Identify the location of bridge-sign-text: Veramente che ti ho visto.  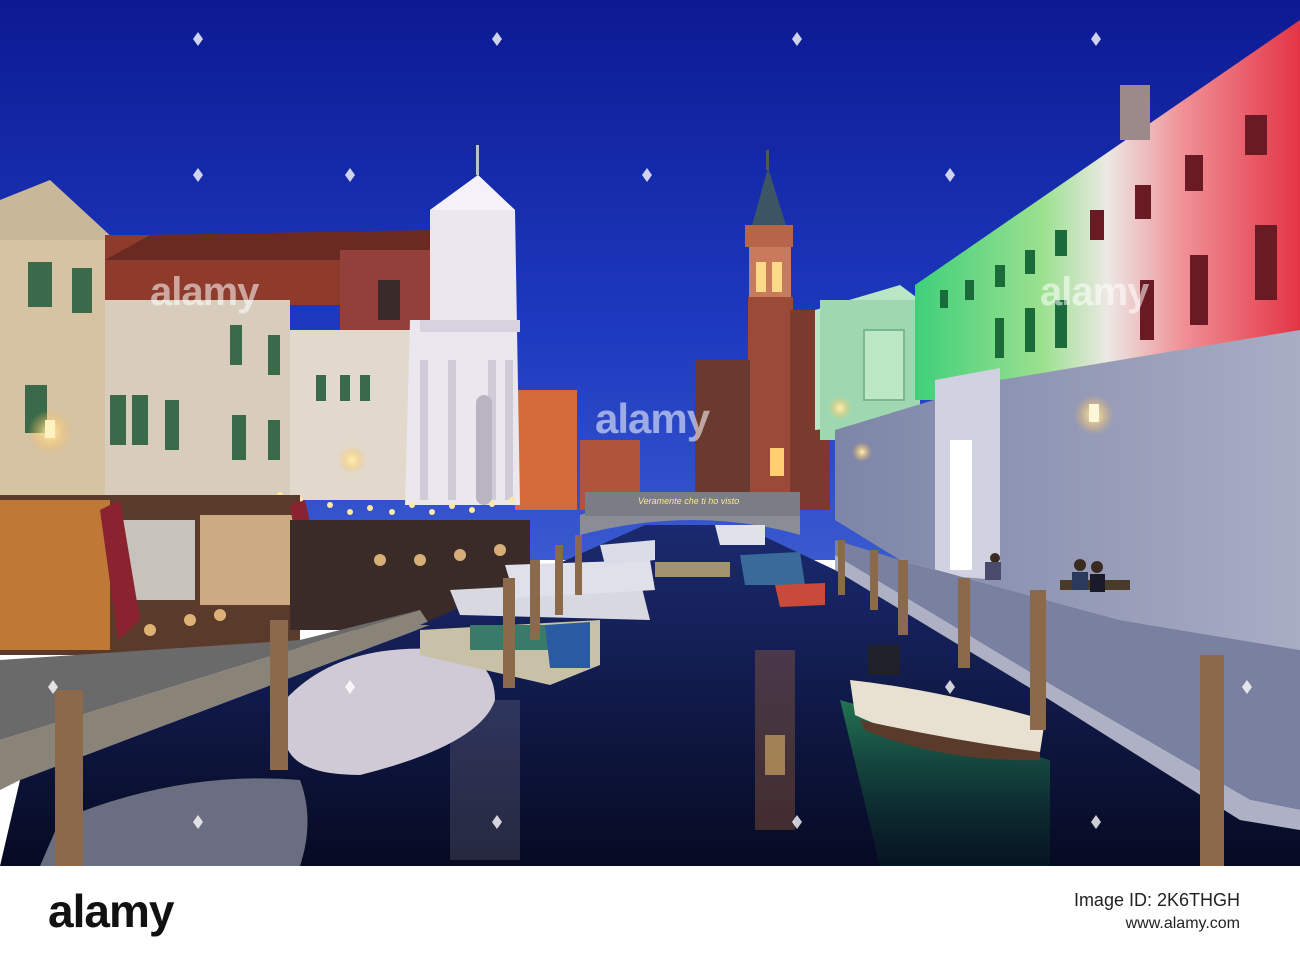
(689, 501).